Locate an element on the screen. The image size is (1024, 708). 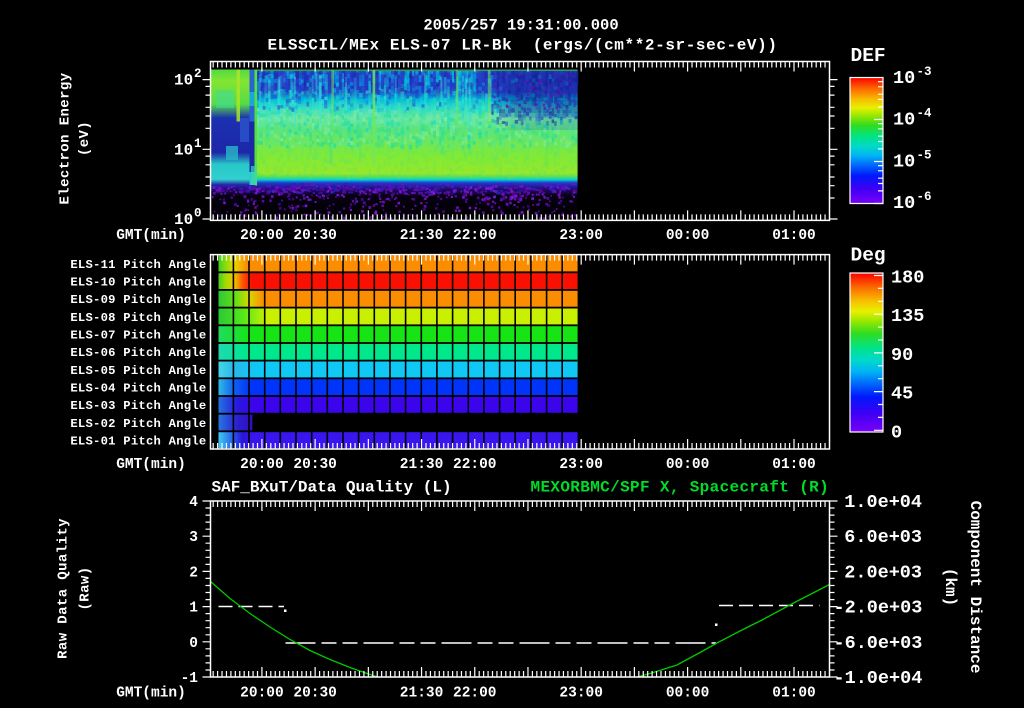
svg-text: SAF_BXuT/Data Quality (L) is located at coordinates (332, 488).